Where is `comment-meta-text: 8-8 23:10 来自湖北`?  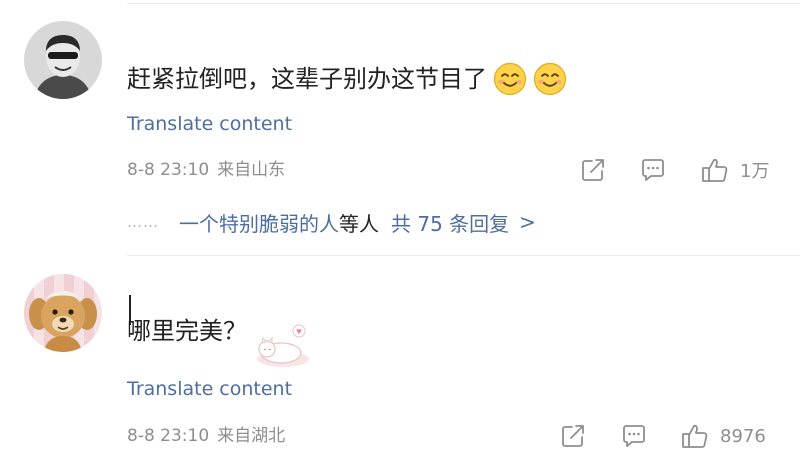
comment-meta-text: 8-8 23:10 来自湖北 is located at coordinates (206, 436).